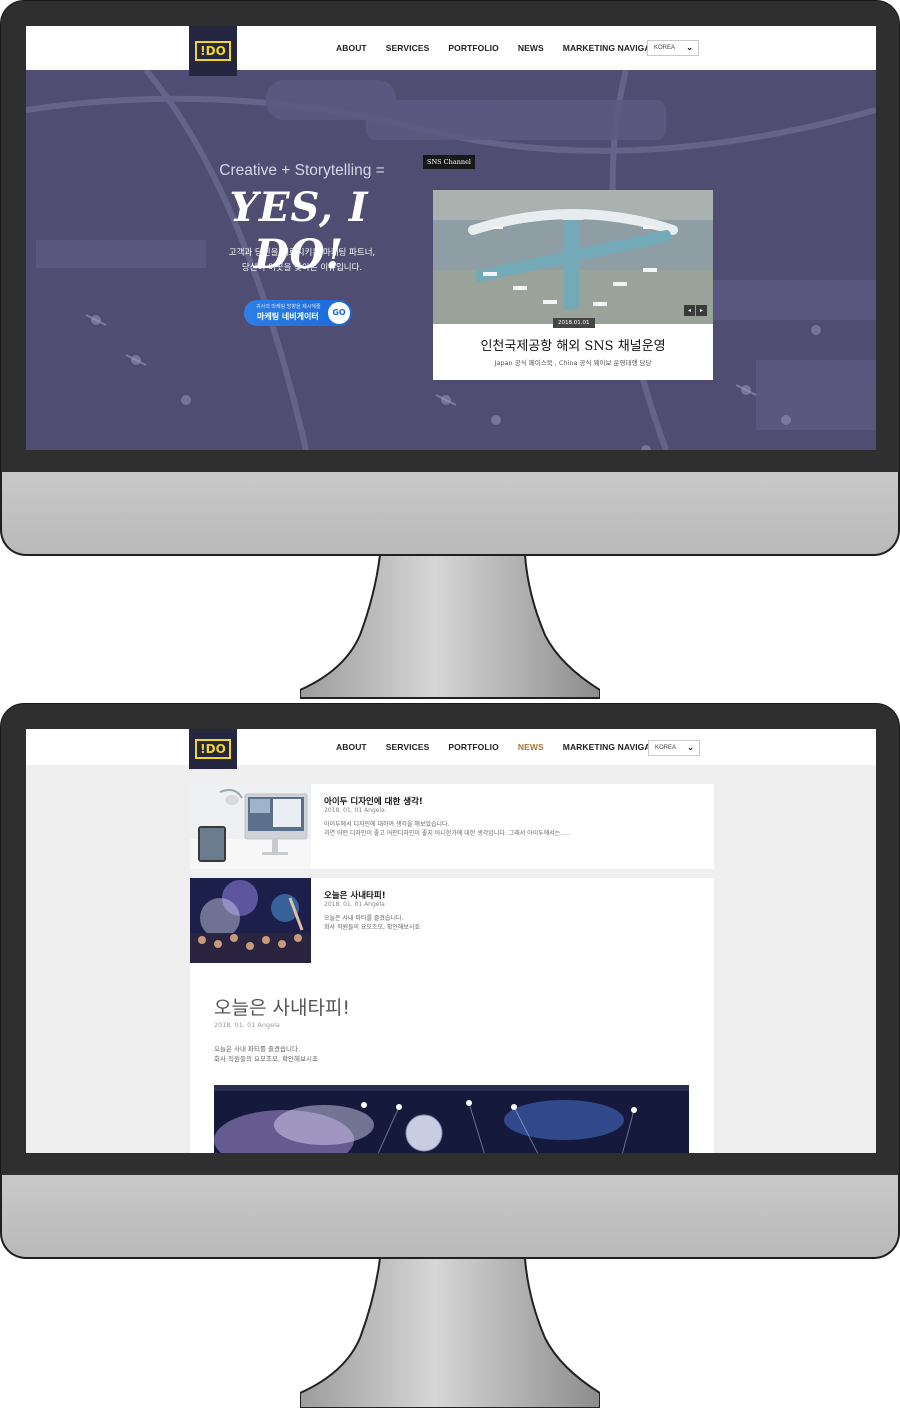 This screenshot has width=900, height=1408. I want to click on card-carousel-controls: ◂ ▸, so click(695, 310).